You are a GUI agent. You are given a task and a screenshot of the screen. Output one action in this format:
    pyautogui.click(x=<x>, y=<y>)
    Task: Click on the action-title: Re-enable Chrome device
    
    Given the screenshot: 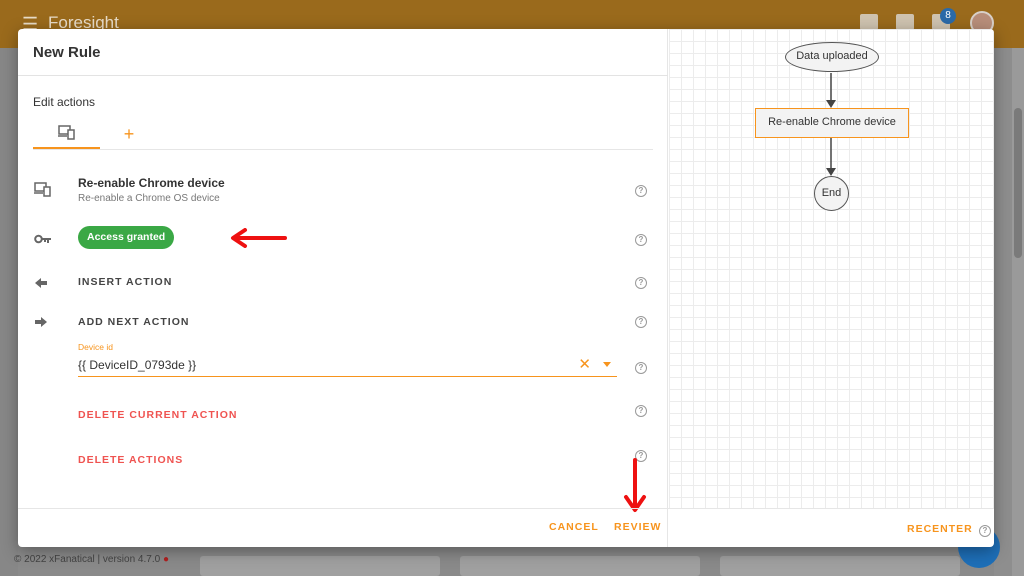 What is the action you would take?
    pyautogui.click(x=151, y=183)
    